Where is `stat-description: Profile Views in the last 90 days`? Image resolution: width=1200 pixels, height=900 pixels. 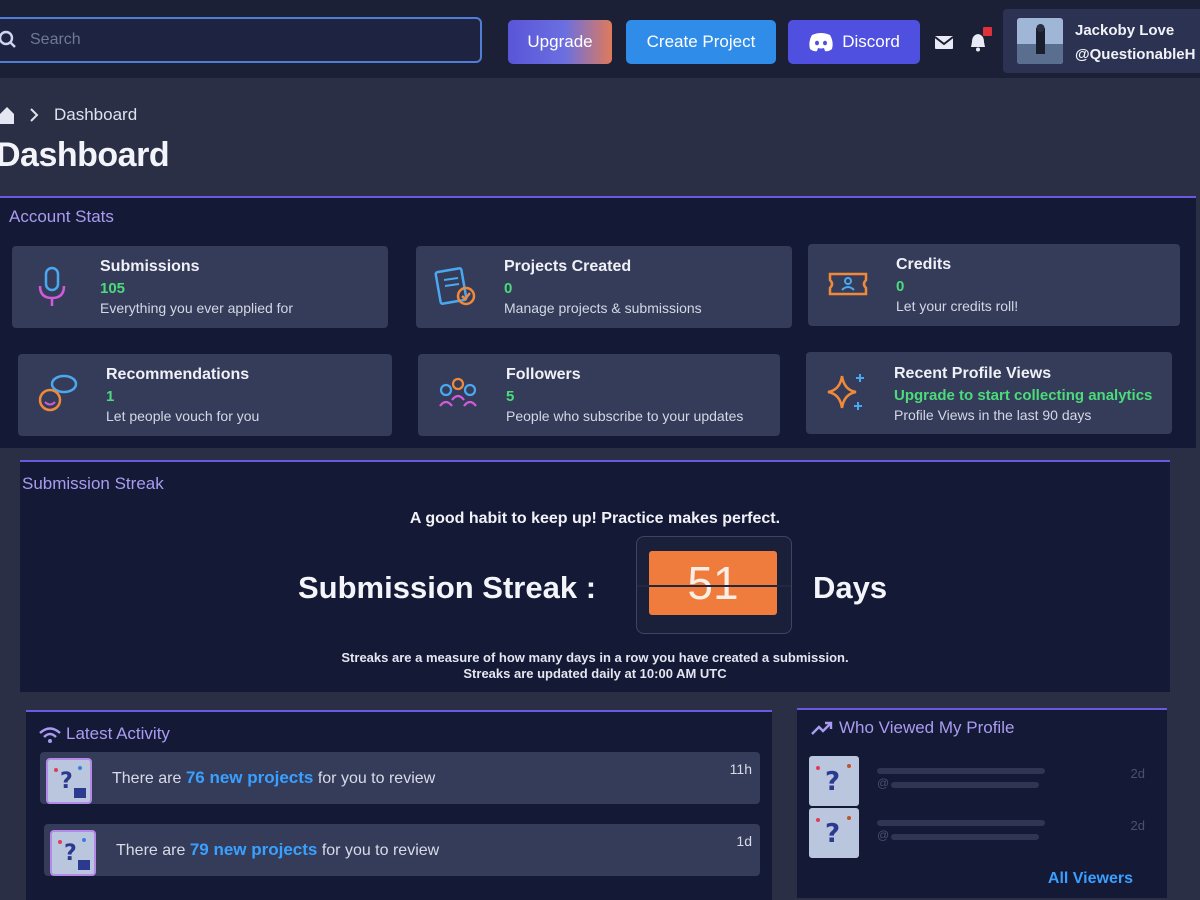 stat-description: Profile Views in the last 90 days is located at coordinates (993, 415).